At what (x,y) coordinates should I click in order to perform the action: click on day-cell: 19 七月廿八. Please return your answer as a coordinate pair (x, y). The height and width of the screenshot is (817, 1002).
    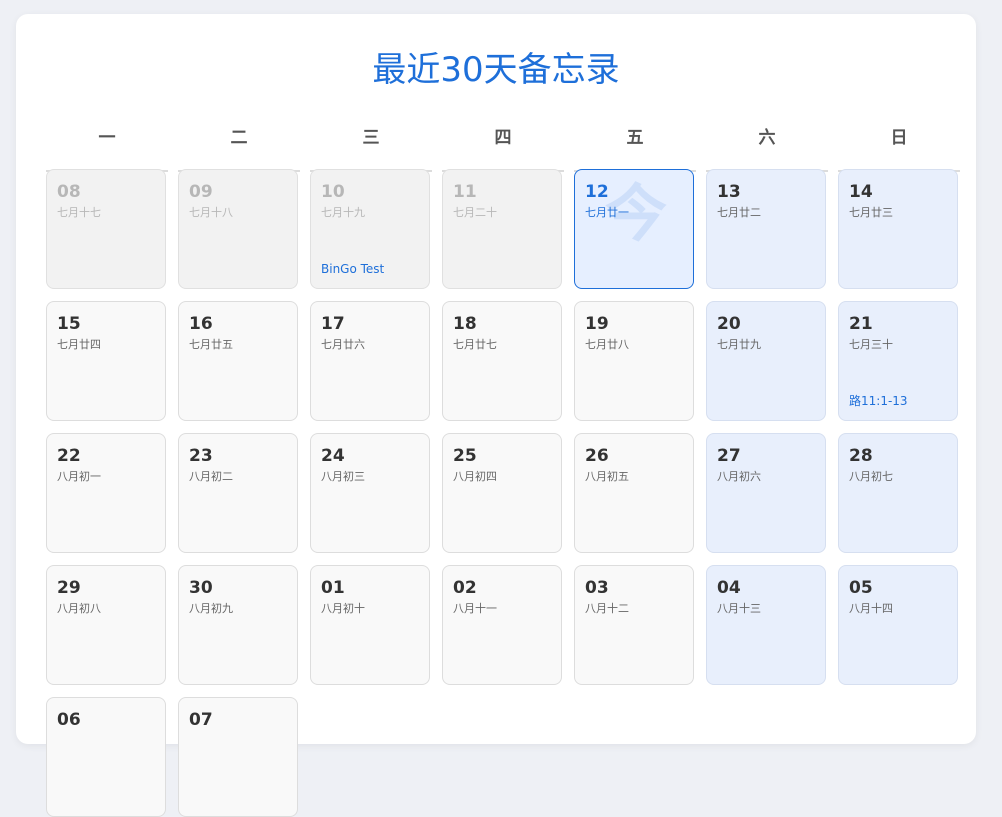
    Looking at the image, I should click on (634, 361).